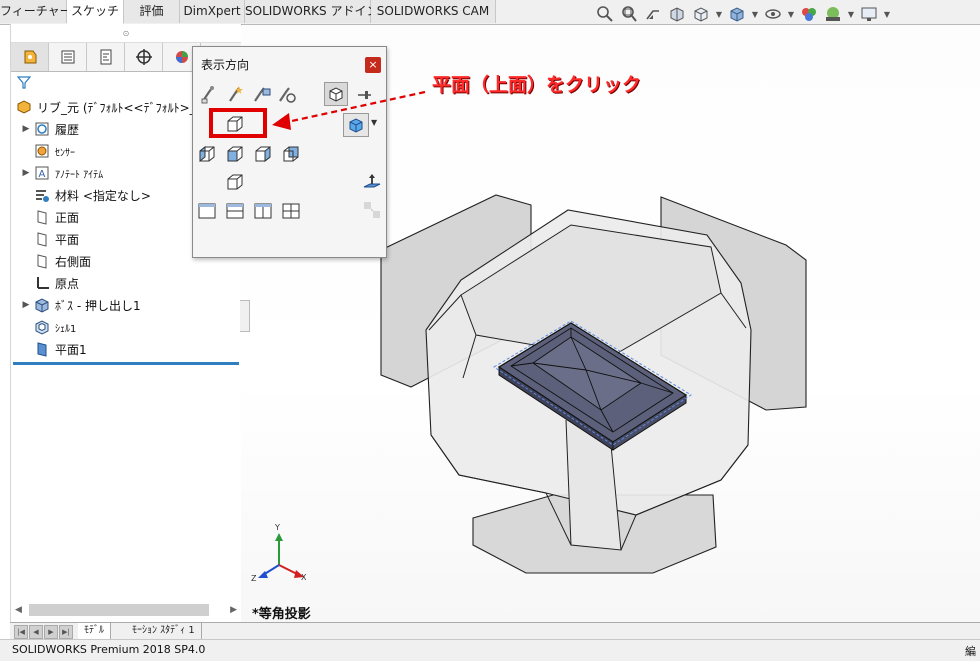  What do you see at coordinates (164, 631) in the screenshot?
I see `tab-motion-study: ﾓｰｼｮﾝ ｽﾀﾃﾞｨ 1` at bounding box center [164, 631].